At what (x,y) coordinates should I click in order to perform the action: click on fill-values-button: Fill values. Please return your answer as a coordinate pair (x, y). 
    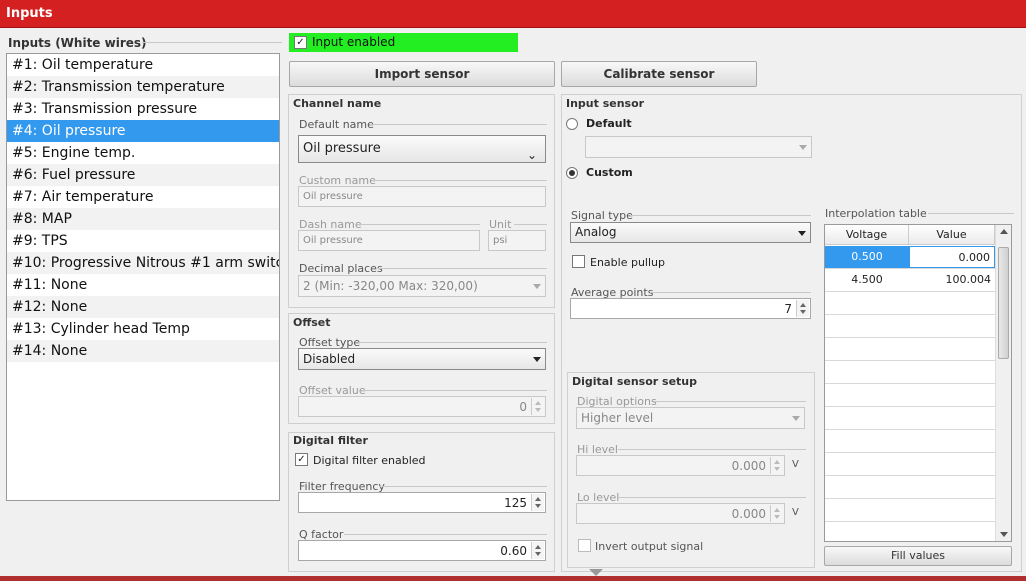
    Looking at the image, I should click on (918, 556).